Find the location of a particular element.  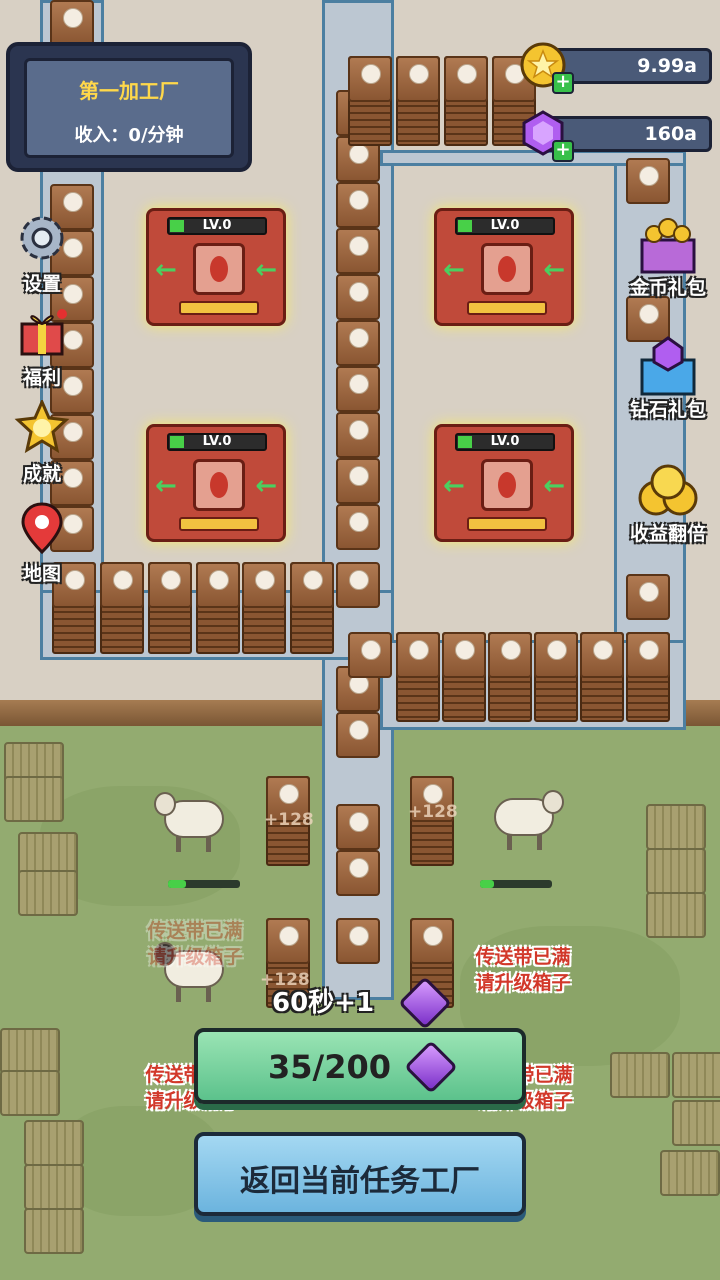

gem-value: 160a is located at coordinates (670, 134).